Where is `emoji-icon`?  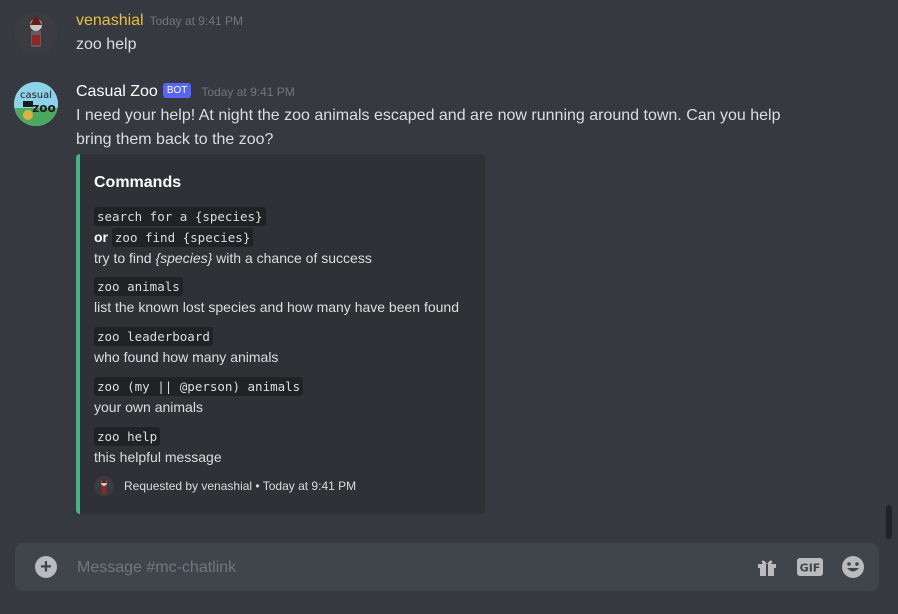
emoji-icon is located at coordinates (853, 567).